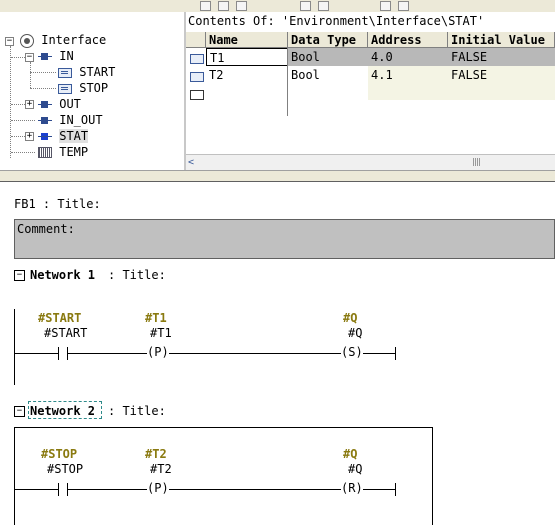 The image size is (555, 525). Describe the element at coordinates (59, 318) in the screenshot. I see `contact-symbol: #START` at that location.